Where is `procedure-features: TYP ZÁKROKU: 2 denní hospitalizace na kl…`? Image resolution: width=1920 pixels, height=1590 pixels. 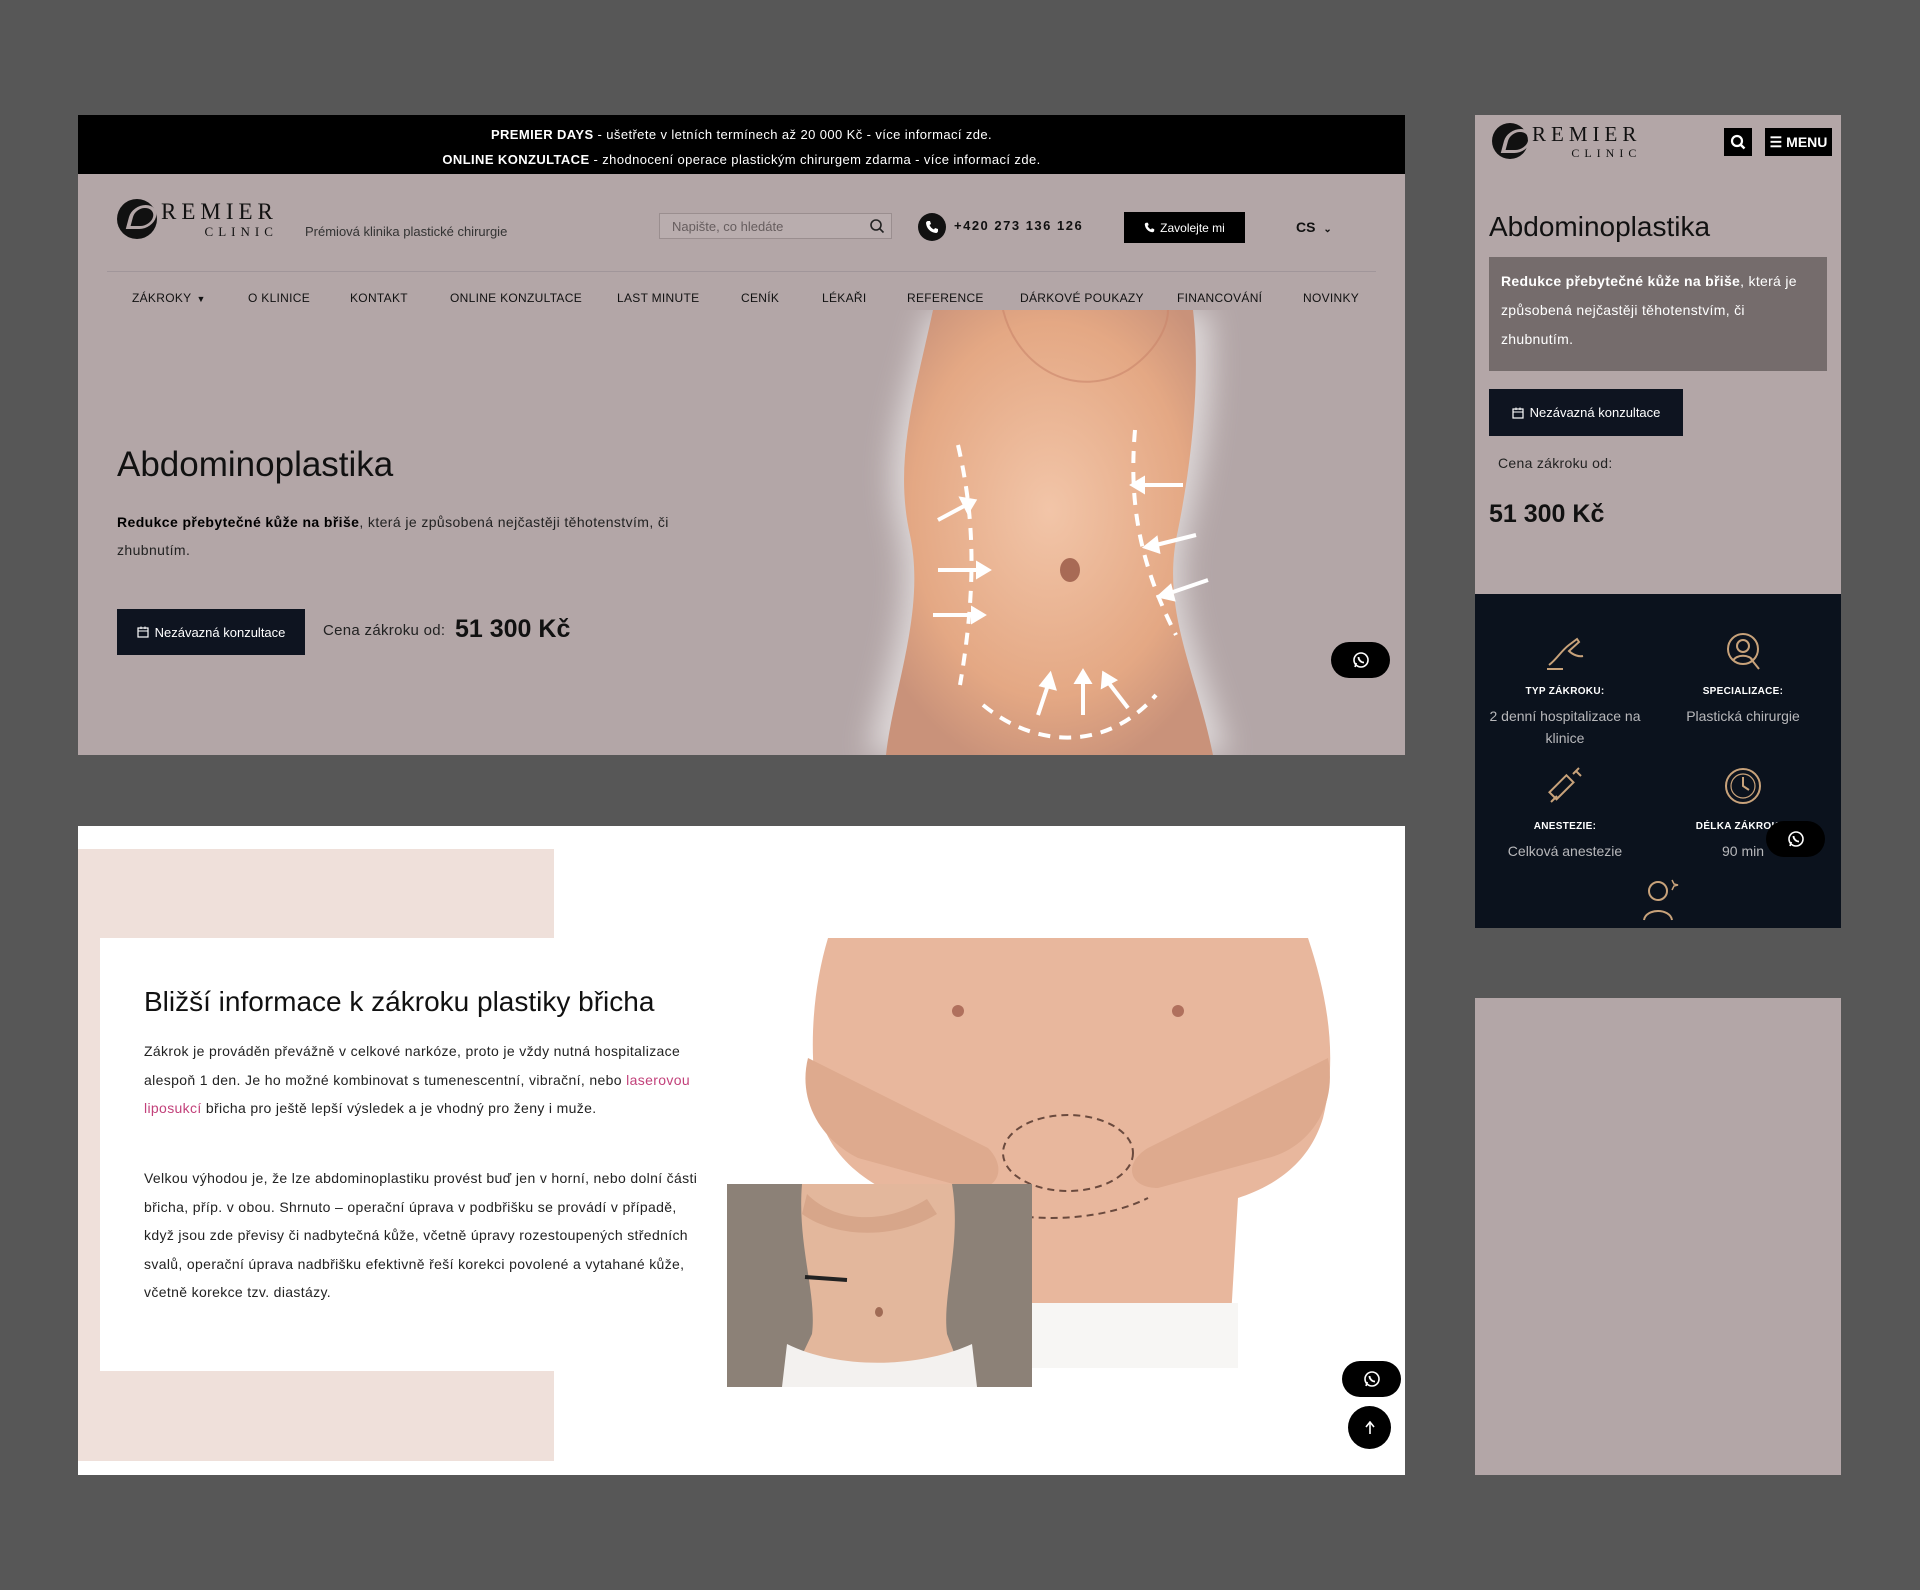
procedure-features: TYP ZÁKROKU: 2 denní hospitalizace na kl… is located at coordinates (1658, 761).